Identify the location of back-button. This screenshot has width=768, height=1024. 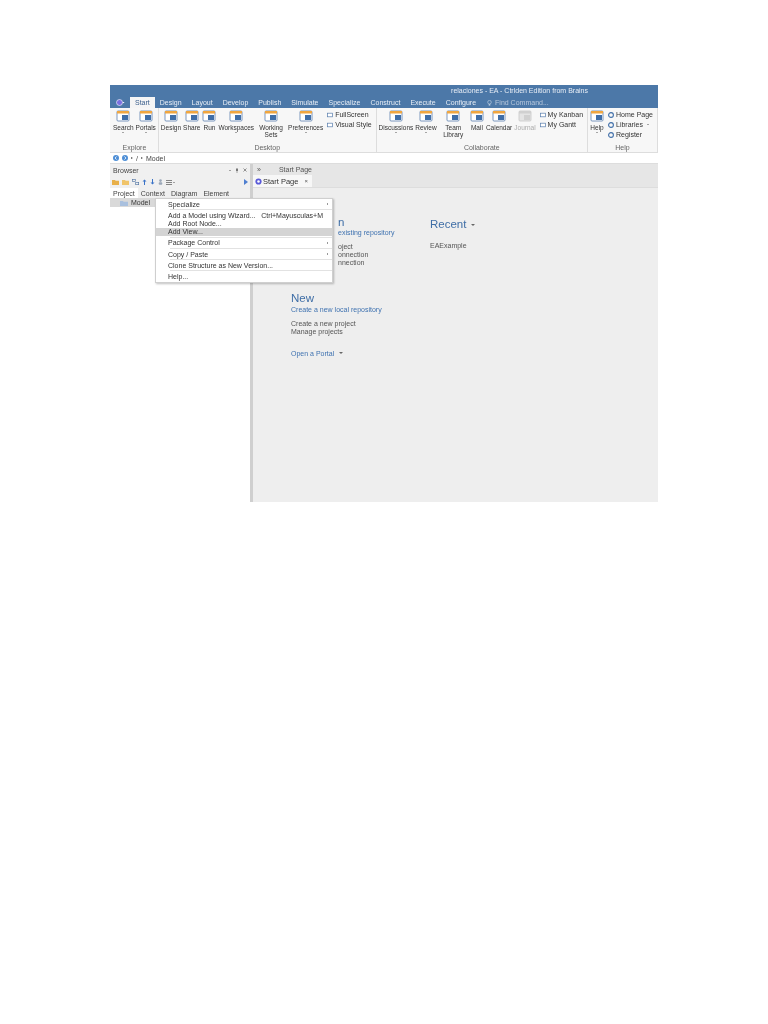
(116, 158).